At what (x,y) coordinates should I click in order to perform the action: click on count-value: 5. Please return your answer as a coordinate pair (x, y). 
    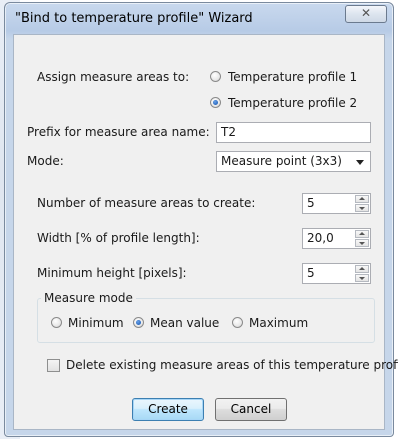
    Looking at the image, I should click on (311, 203).